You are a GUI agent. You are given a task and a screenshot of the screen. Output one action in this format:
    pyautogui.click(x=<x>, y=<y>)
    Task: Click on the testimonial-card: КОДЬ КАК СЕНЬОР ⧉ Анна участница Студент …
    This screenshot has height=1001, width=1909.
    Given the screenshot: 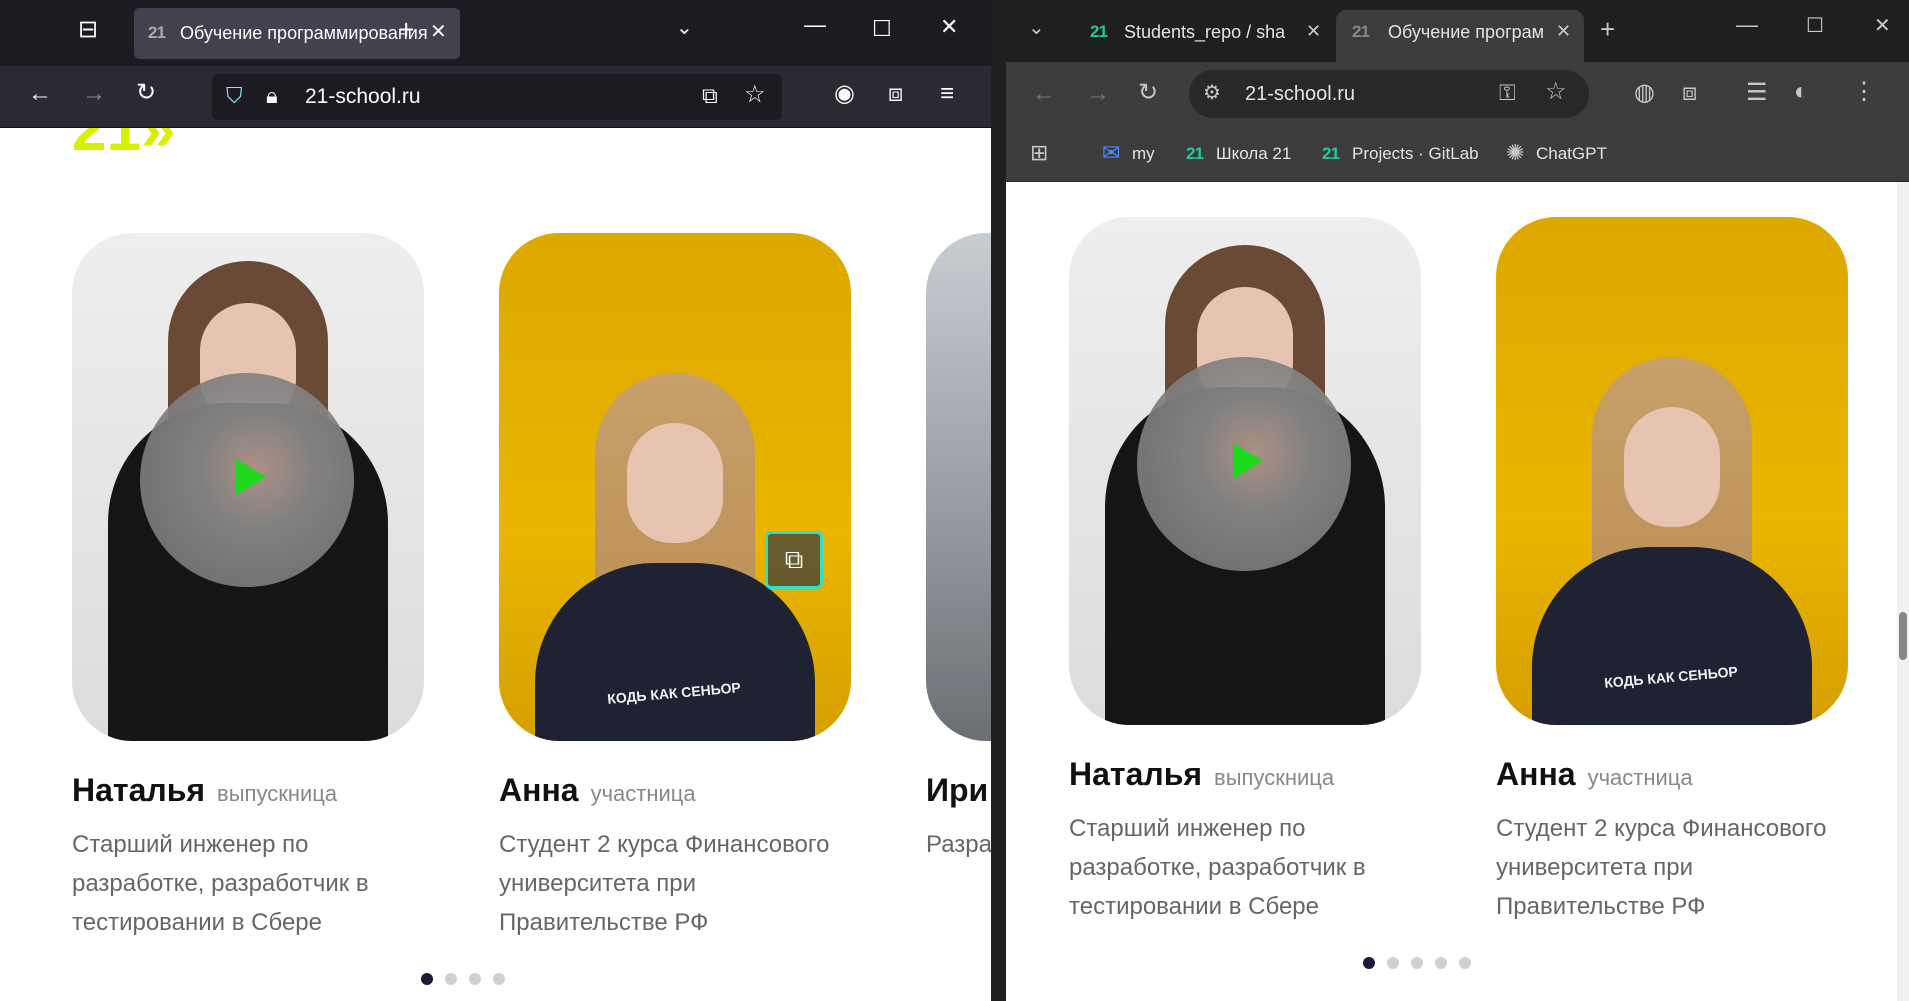 What is the action you would take?
    pyautogui.click(x=675, y=584)
    